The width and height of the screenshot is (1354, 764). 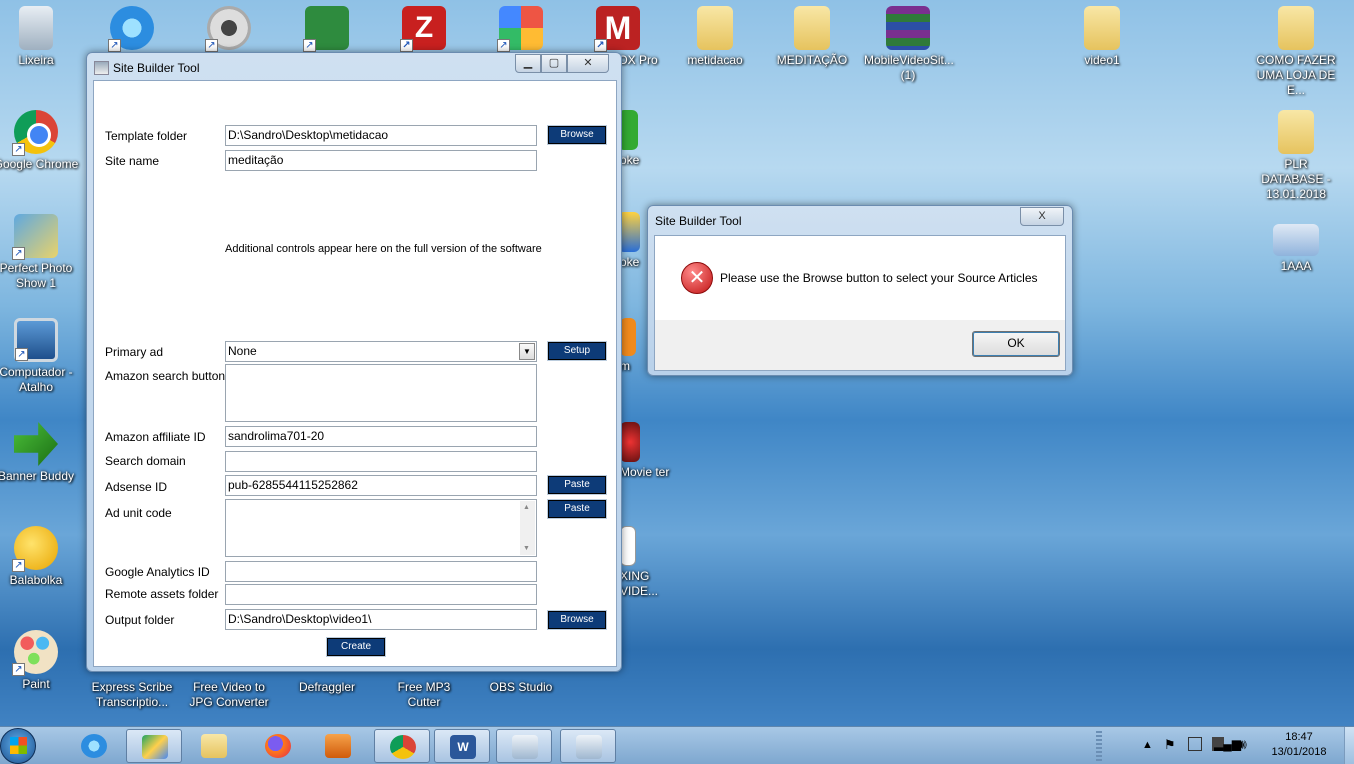 What do you see at coordinates (132, 29) in the screenshot?
I see `desktop-icon-ie-shortcut: ↗` at bounding box center [132, 29].